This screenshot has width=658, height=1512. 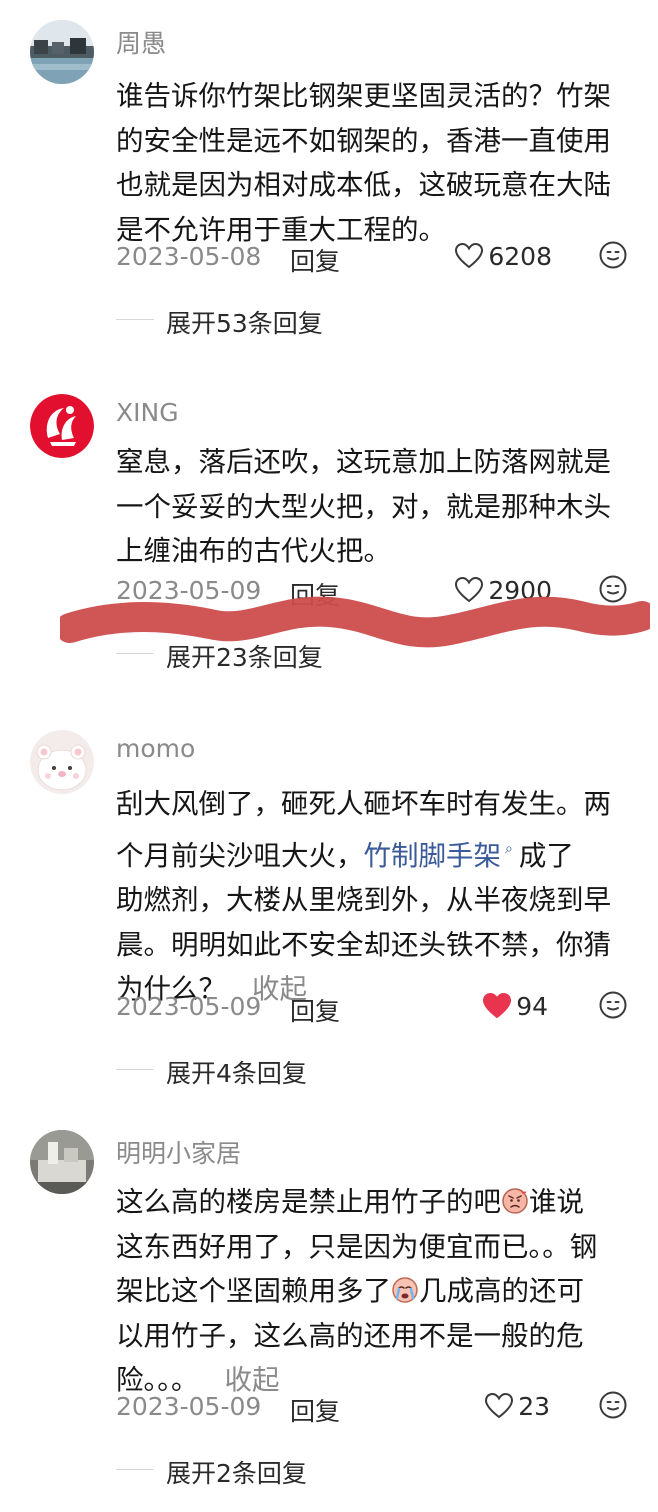 What do you see at coordinates (515, 1201) in the screenshot?
I see `angry-face-icon` at bounding box center [515, 1201].